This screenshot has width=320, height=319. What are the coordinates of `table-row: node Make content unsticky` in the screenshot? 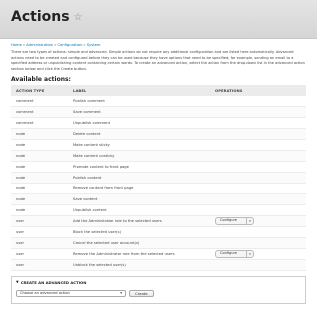 It's located at (158, 156).